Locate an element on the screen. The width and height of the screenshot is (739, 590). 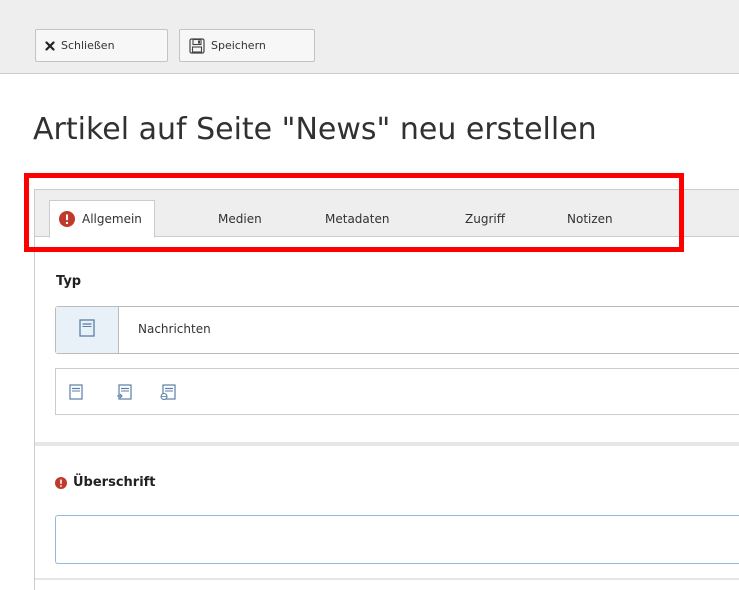
section-divider is located at coordinates (387, 444).